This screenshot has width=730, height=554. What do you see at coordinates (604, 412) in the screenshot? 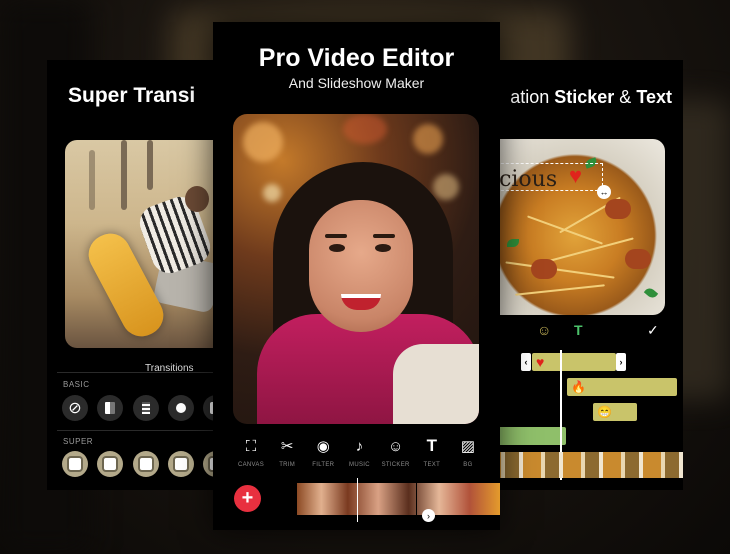
I see `smile-track-icon: 😁` at bounding box center [604, 412].